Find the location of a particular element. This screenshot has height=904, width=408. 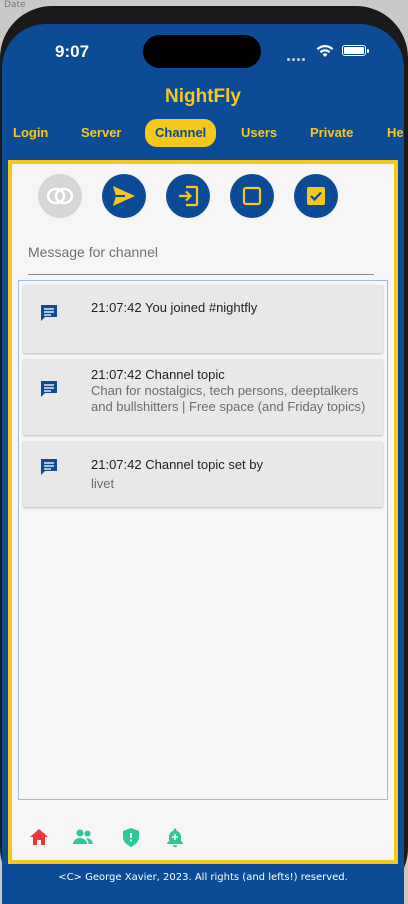

checkbox-checked-icon is located at coordinates (316, 196).